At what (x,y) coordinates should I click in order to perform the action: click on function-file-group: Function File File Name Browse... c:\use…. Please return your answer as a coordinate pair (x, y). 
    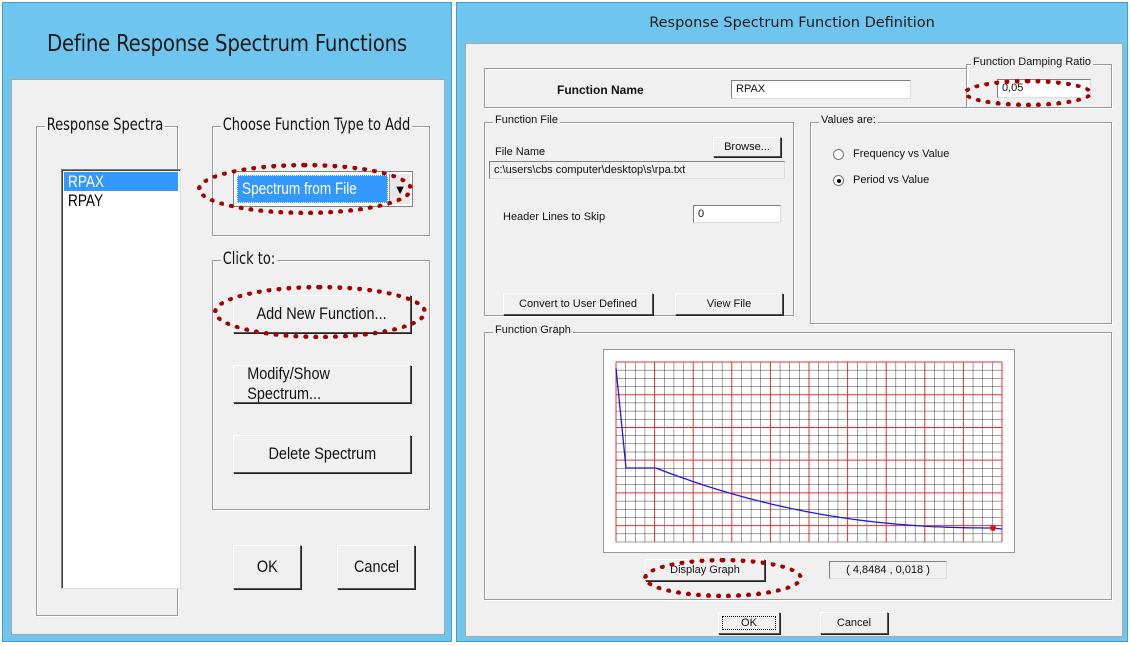
    Looking at the image, I should click on (639, 215).